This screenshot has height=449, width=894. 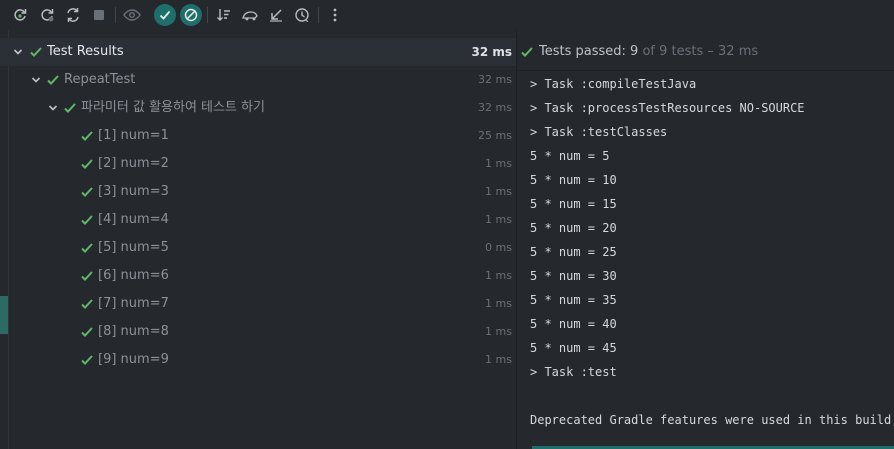 I want to click on show-passed-check-icon, so click(x=165, y=15).